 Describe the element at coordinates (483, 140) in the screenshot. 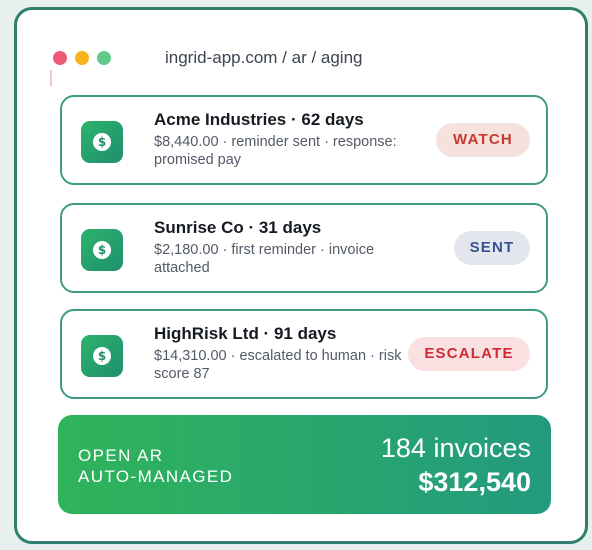

I see `status-badge: WATCH` at that location.